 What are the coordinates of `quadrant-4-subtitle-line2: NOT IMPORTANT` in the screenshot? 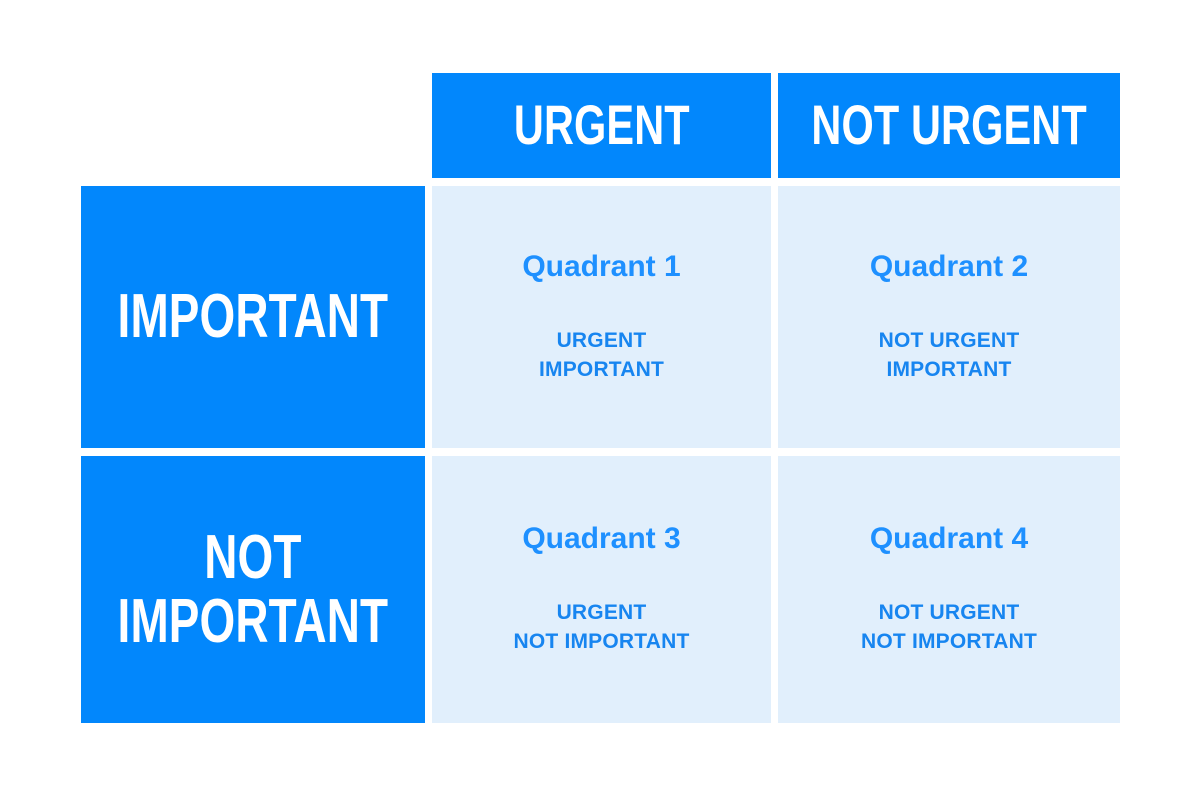 It's located at (949, 641).